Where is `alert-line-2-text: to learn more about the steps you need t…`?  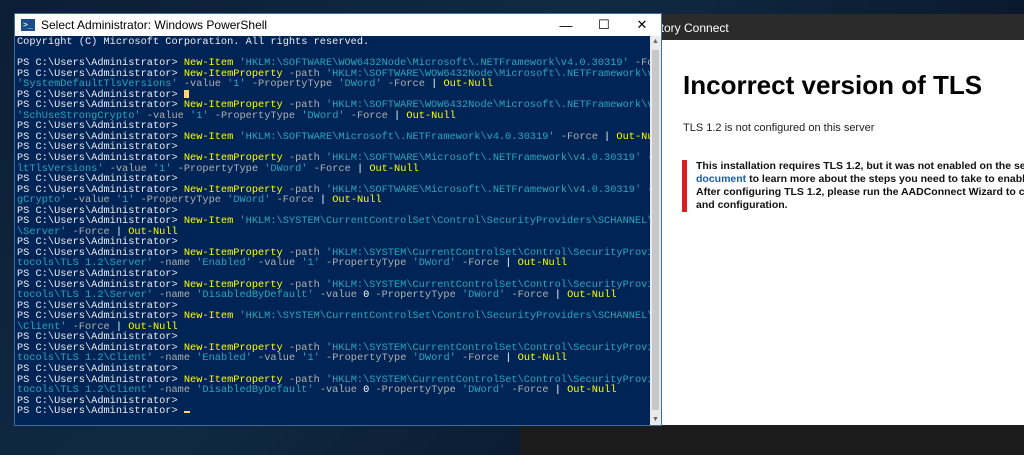
alert-line-2-text: to learn more about the steps you need t… is located at coordinates (885, 179).